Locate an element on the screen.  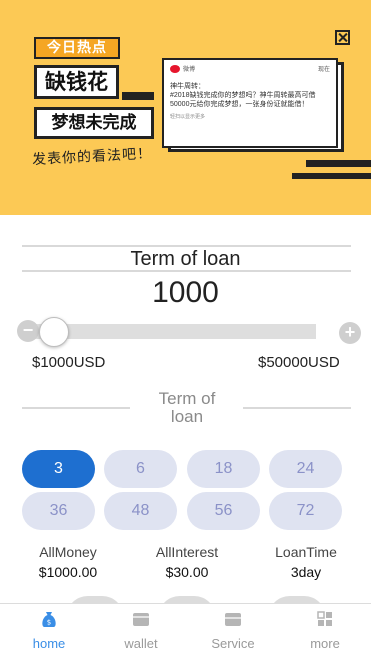
all-interest-label: AllInterest is located at coordinates (187, 552).